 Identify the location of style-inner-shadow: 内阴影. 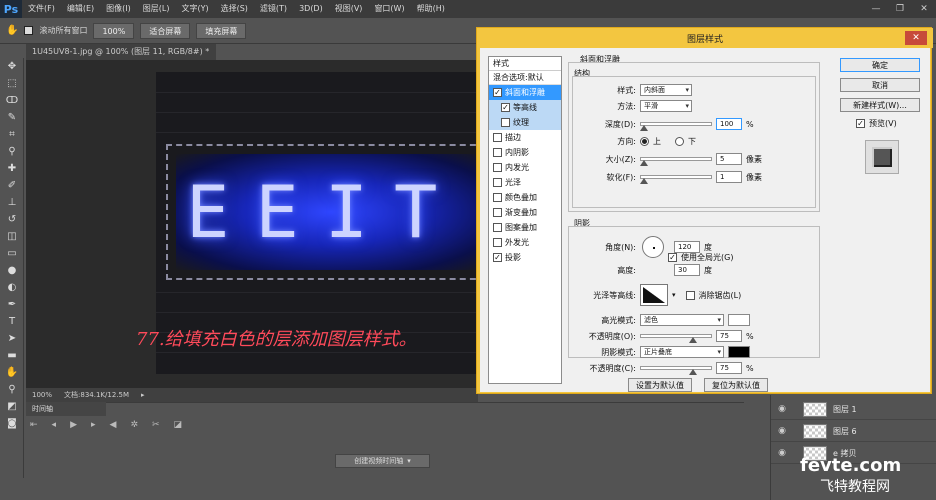
(525, 152).